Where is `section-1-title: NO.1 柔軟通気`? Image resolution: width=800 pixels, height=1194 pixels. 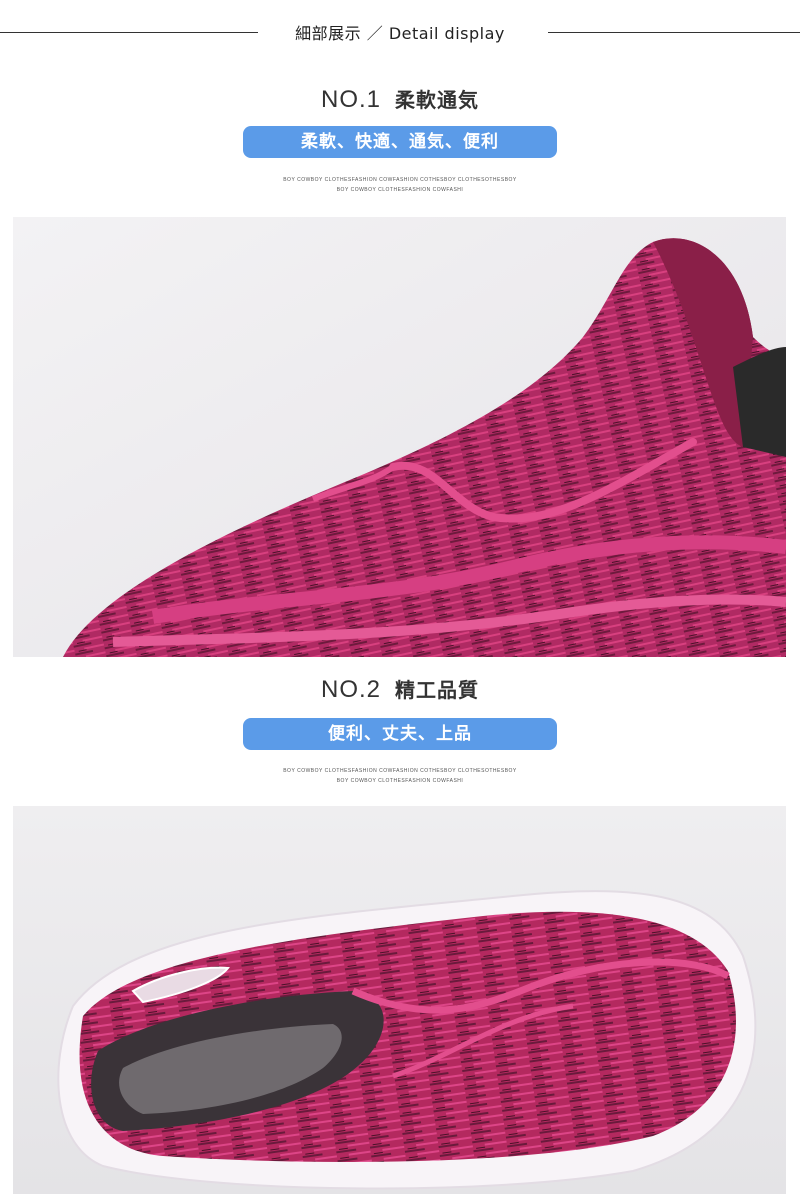
section-1-title: NO.1 柔軟通気 is located at coordinates (400, 99).